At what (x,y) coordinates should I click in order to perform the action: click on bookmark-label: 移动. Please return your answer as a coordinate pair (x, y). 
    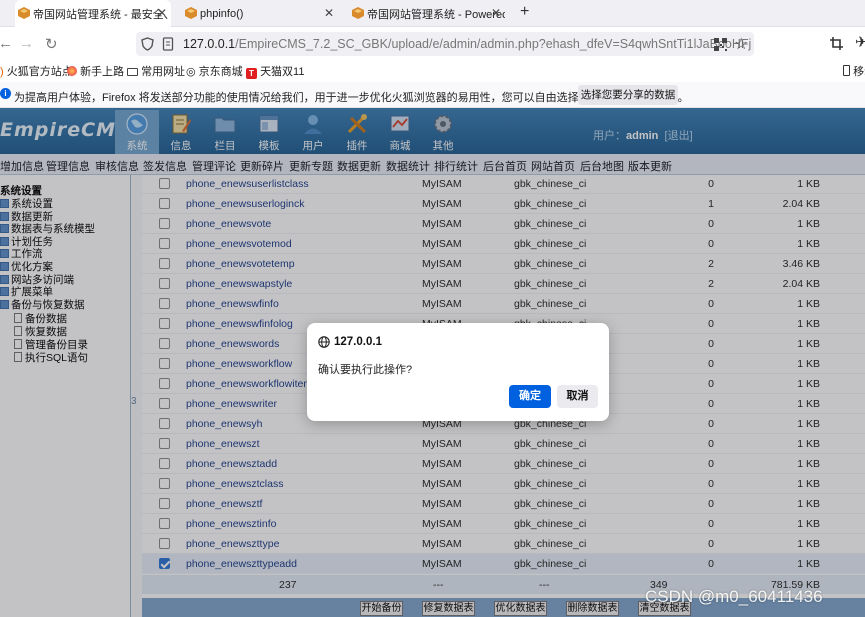
    Looking at the image, I should click on (859, 72).